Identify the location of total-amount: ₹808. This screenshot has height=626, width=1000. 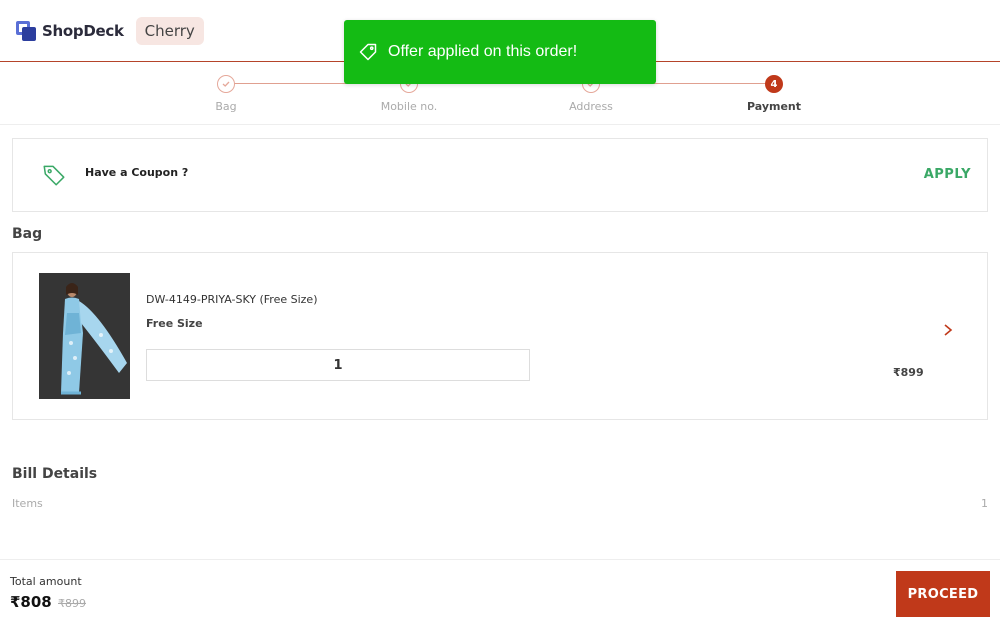
(31, 602).